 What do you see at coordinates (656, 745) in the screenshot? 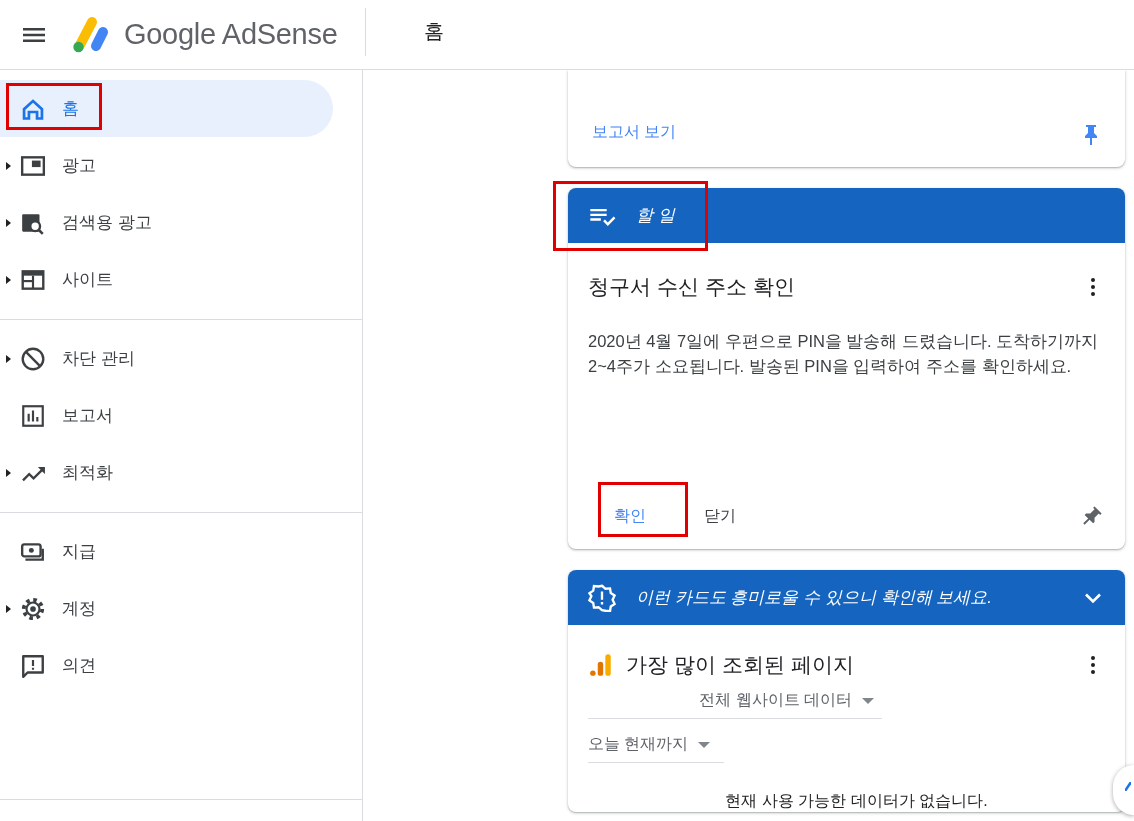
I see `dropdown: 오늘 현재까지` at bounding box center [656, 745].